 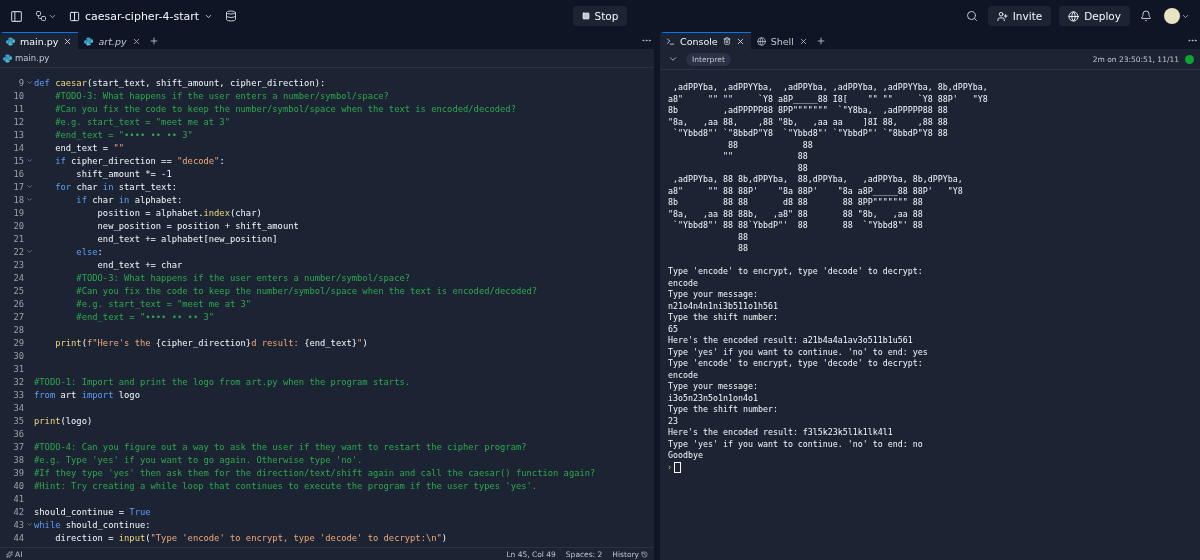 What do you see at coordinates (89, 147) in the screenshot?
I see `code-line: end_text = ""` at bounding box center [89, 147].